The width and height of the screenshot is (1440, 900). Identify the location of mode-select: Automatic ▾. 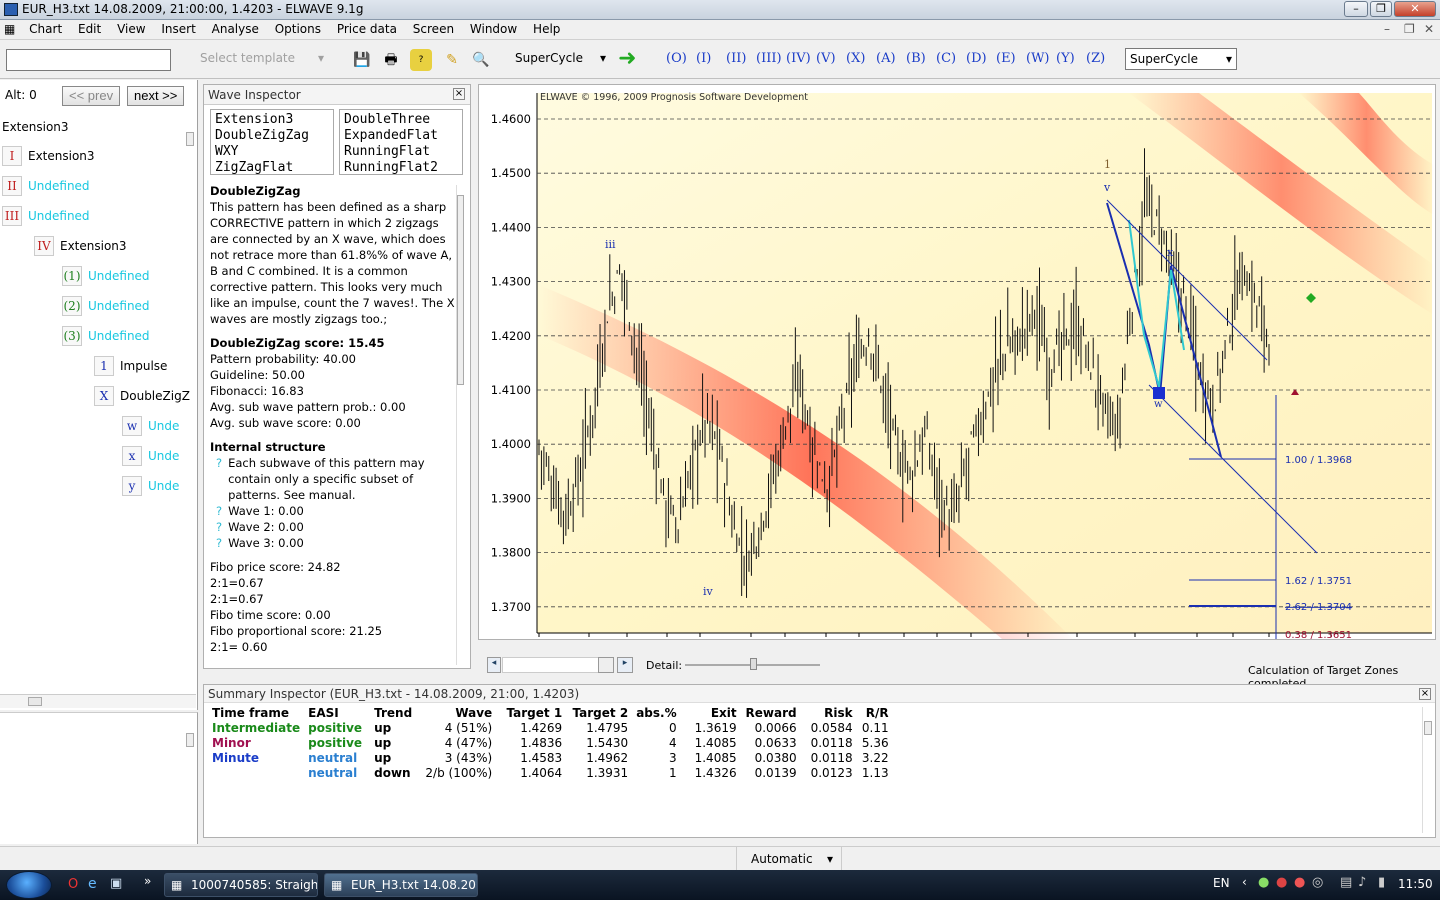
(789, 859).